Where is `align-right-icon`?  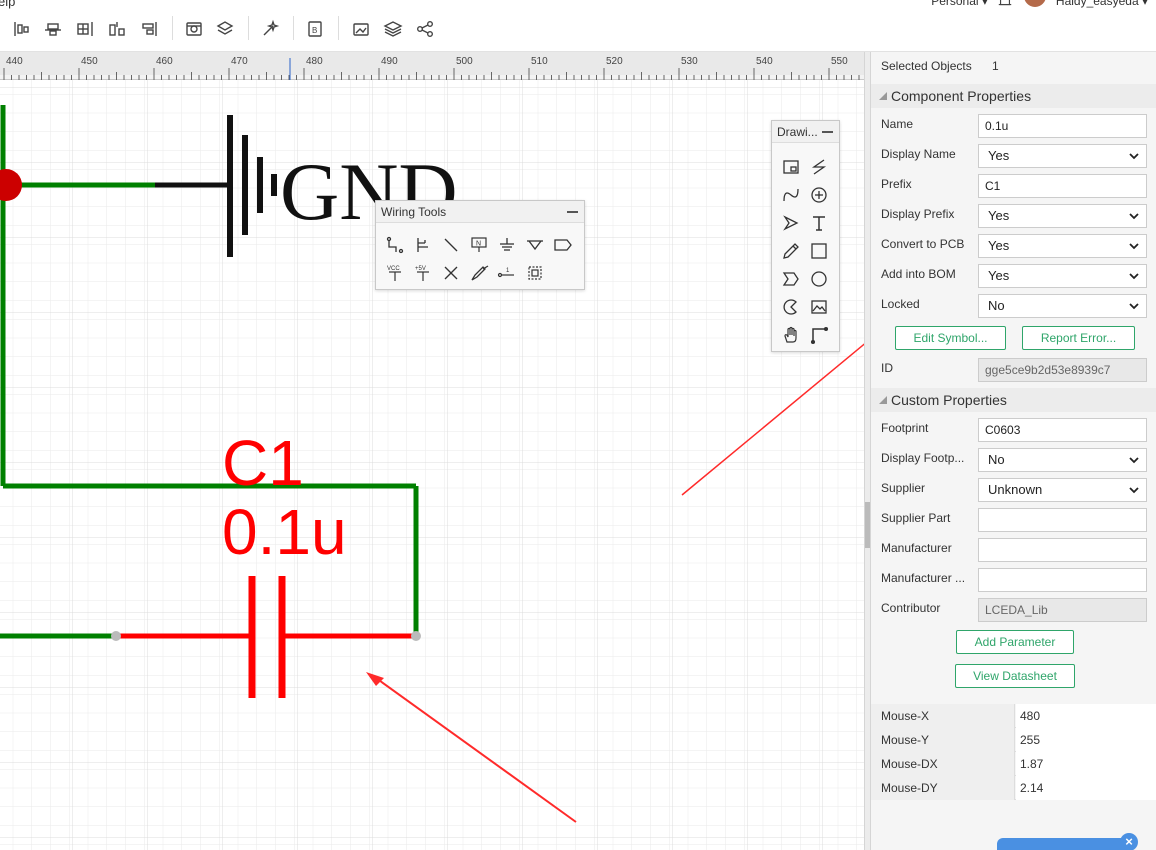
align-right-icon is located at coordinates (149, 29).